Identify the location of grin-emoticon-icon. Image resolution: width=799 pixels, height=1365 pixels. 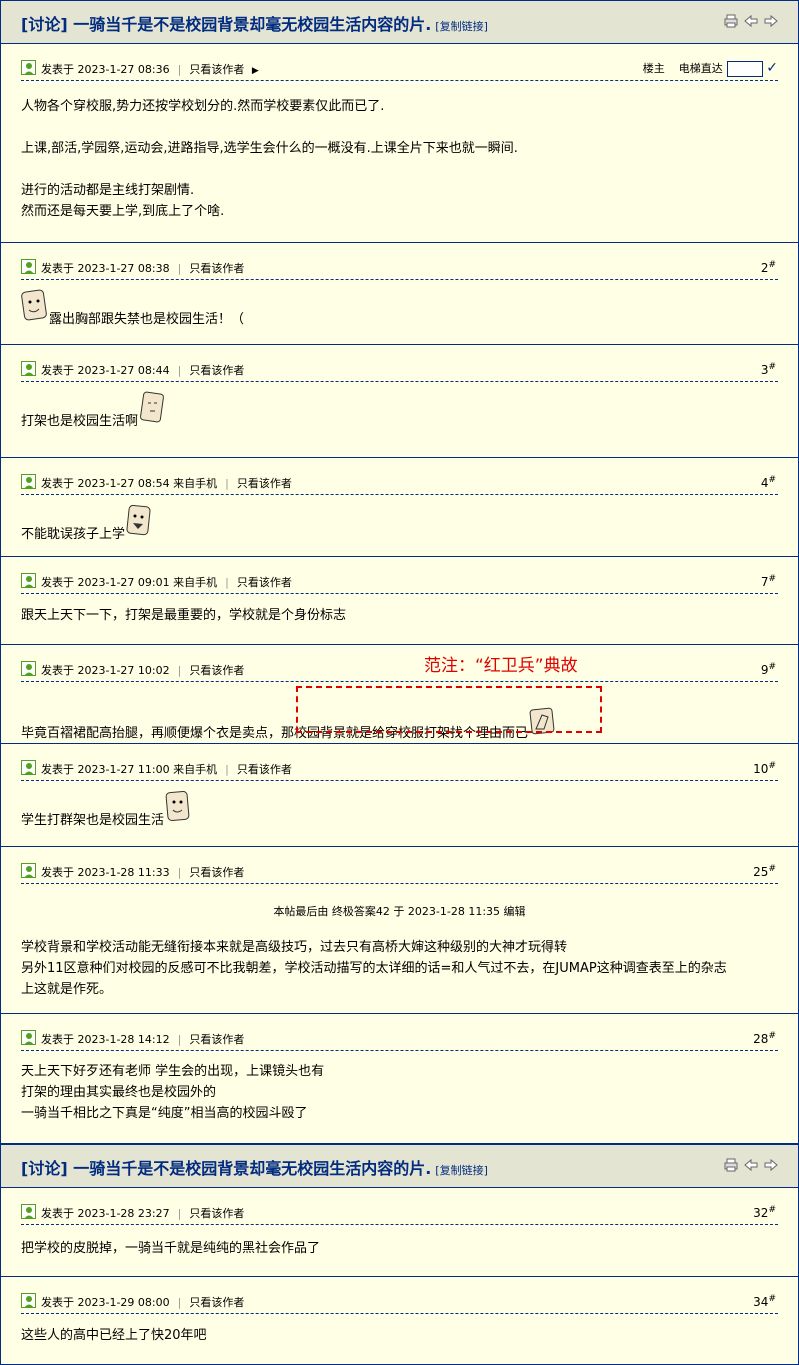
(139, 524).